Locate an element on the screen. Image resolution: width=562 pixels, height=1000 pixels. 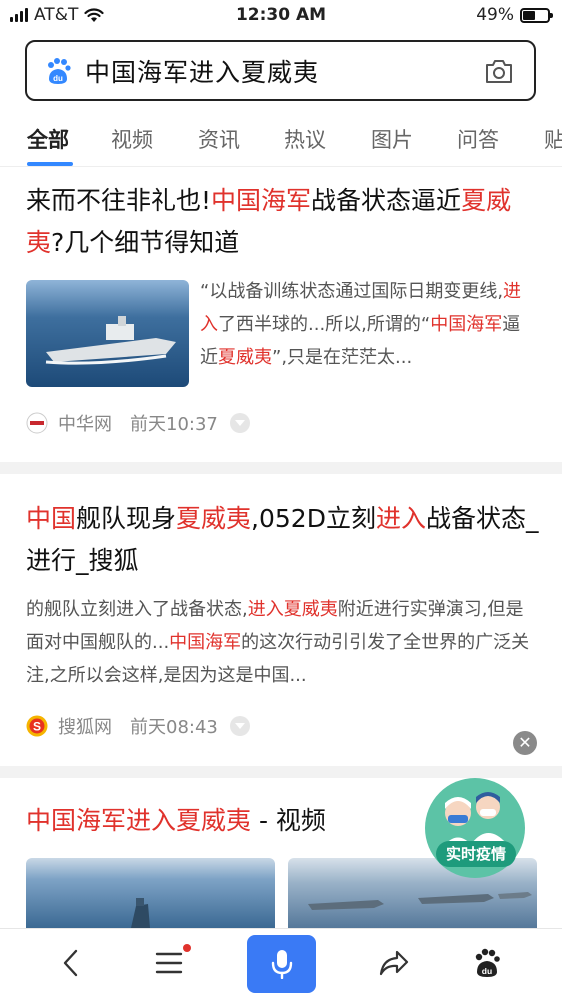
card-separator is located at coordinates (281, 468).